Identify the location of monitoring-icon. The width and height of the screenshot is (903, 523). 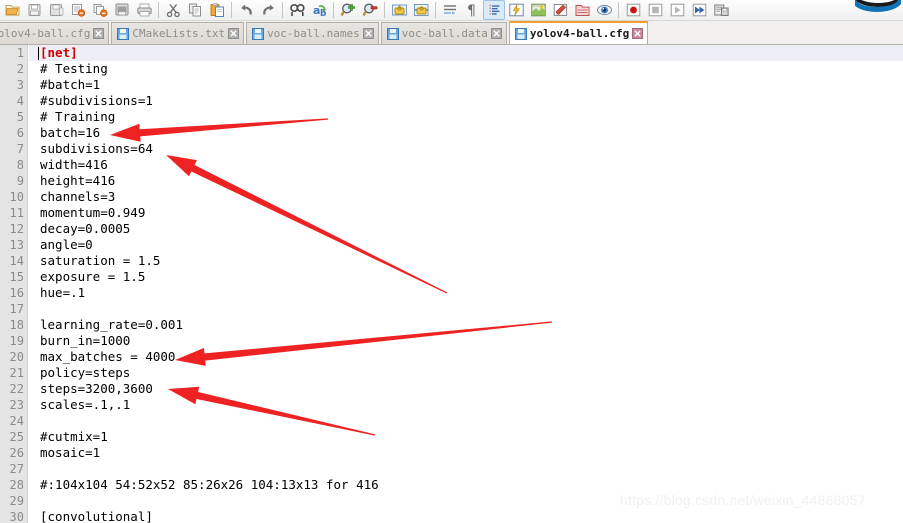
(604, 10).